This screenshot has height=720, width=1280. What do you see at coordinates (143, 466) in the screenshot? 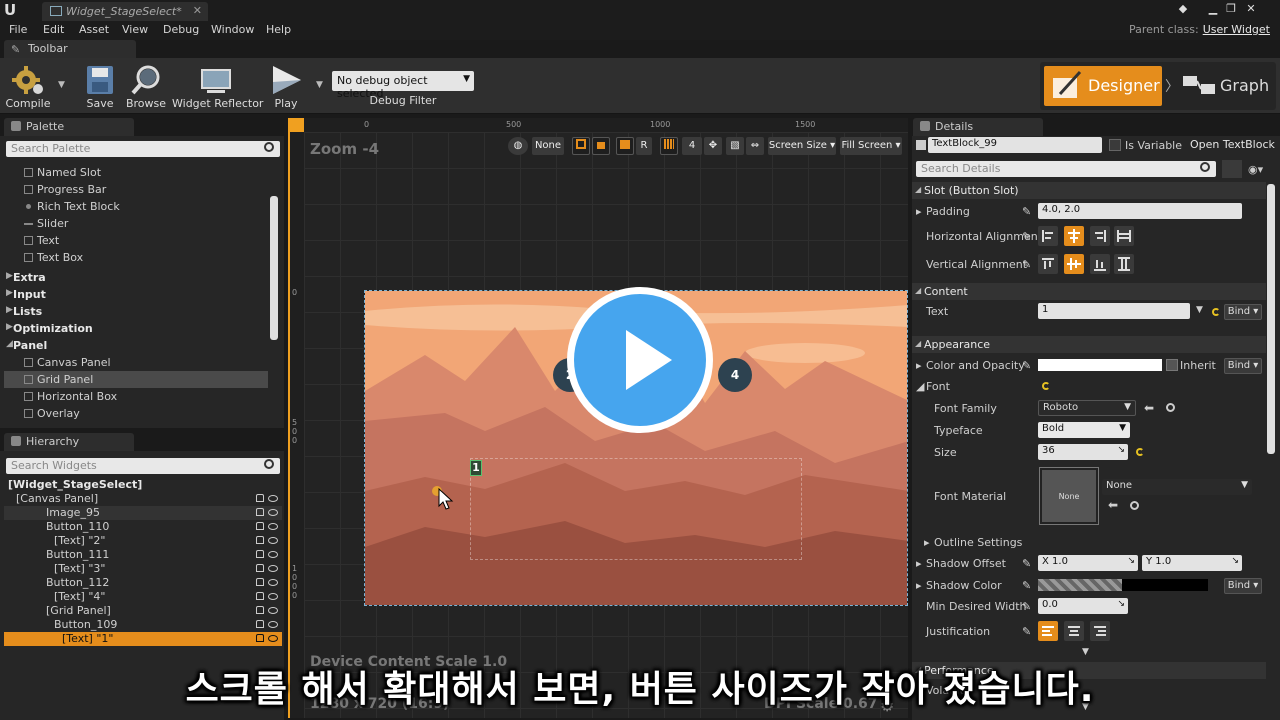
I see `hierarchy-search-input: Search Widgets` at bounding box center [143, 466].